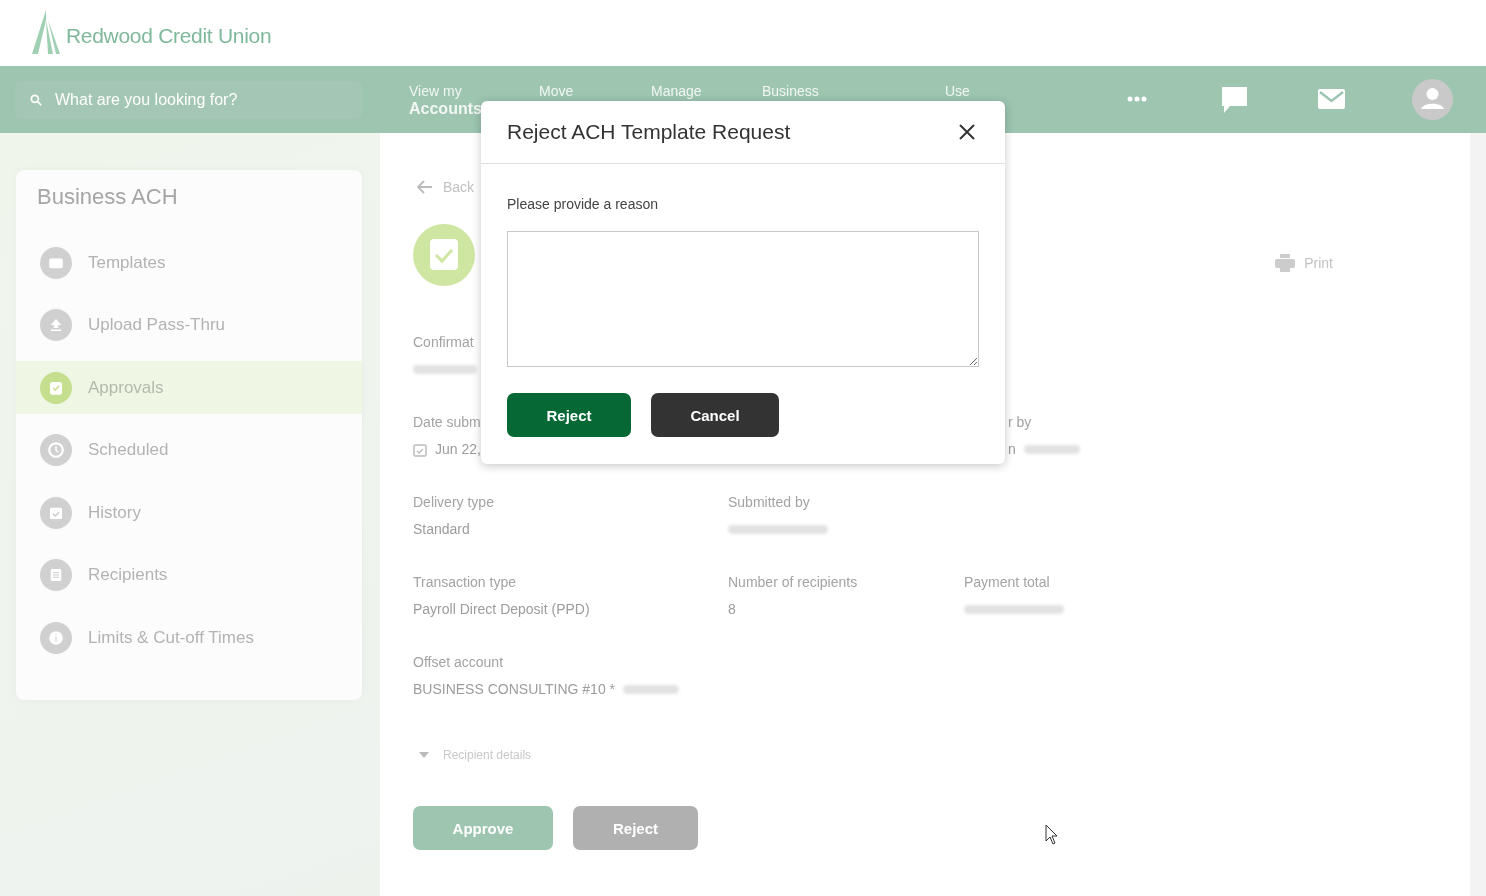 This screenshot has width=1486, height=896. Describe the element at coordinates (769, 502) in the screenshot. I see `field-label: Submitted by` at that location.